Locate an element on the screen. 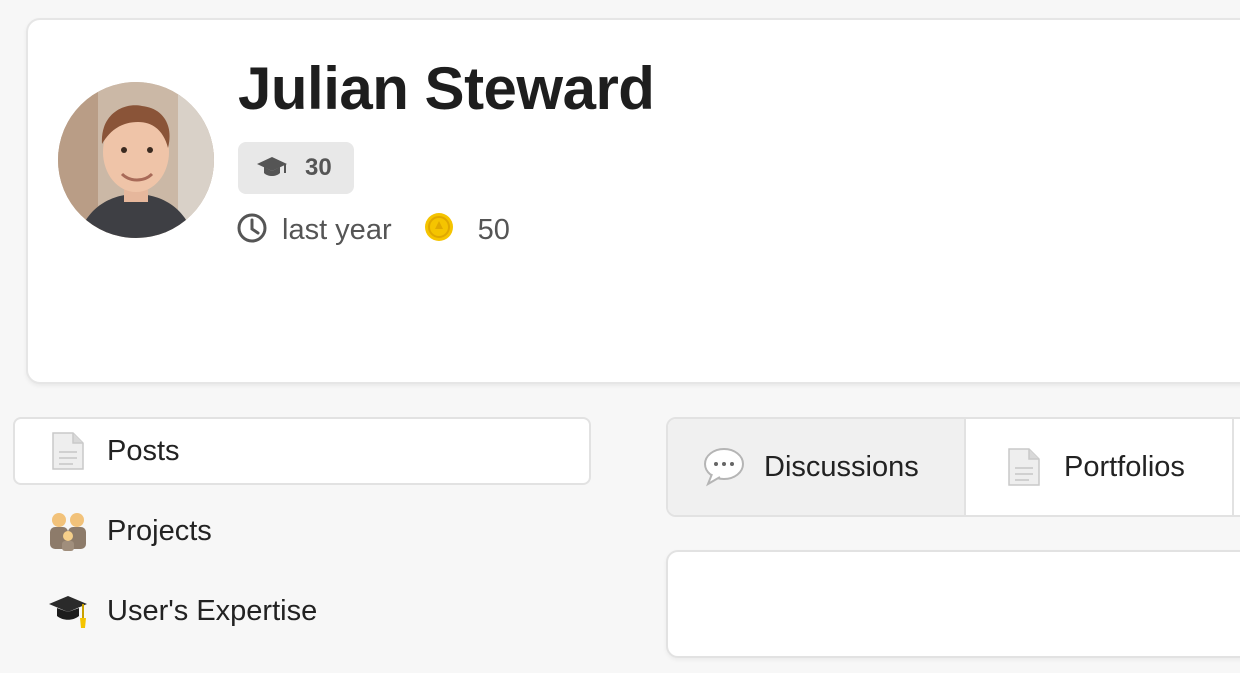  coins-value: 50 is located at coordinates (493, 229).